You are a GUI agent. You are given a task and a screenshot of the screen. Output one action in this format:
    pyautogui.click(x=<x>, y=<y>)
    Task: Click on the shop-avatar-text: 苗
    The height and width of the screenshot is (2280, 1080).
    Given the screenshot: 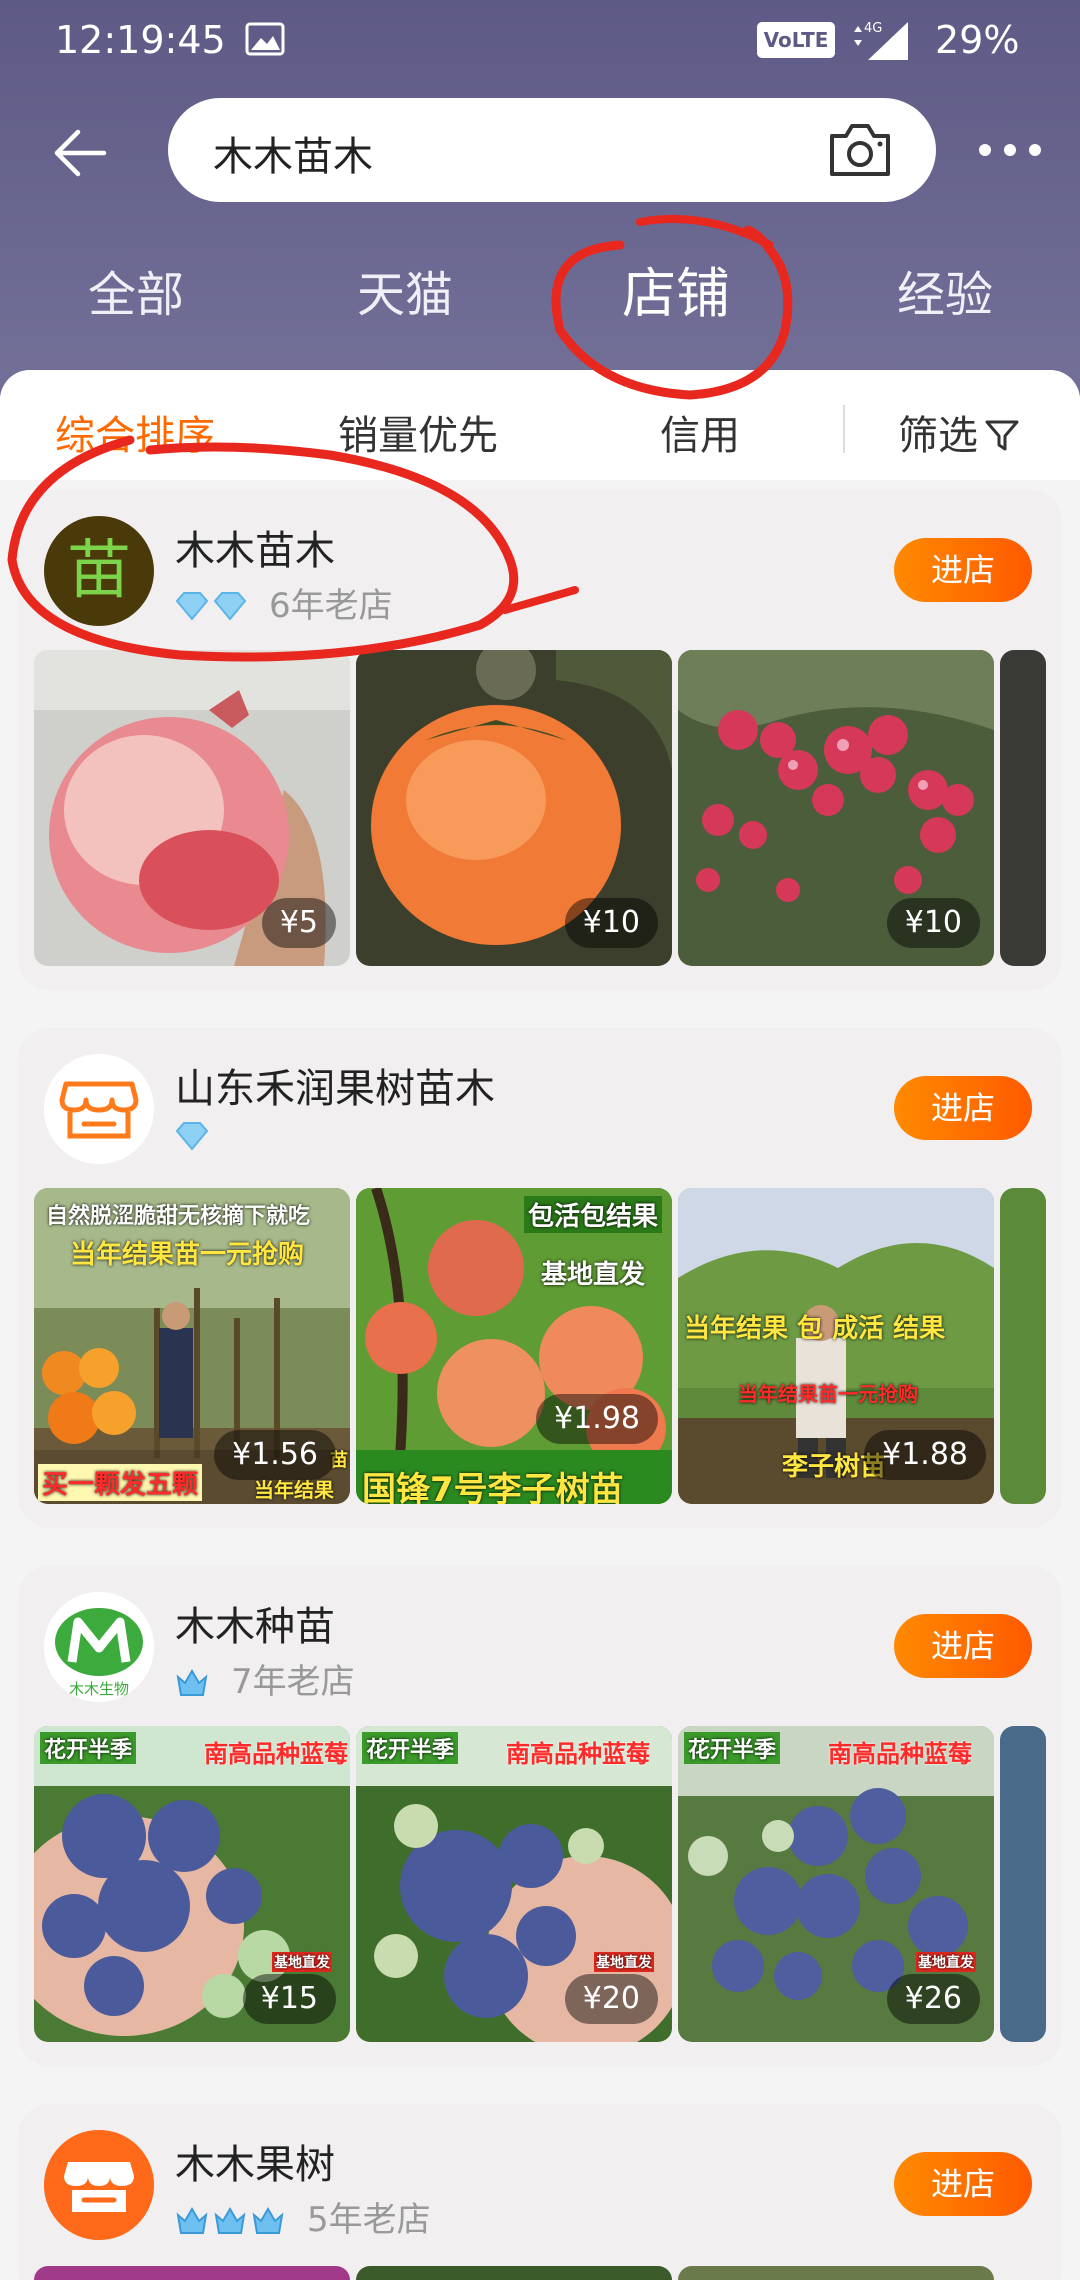 What is the action you would take?
    pyautogui.click(x=99, y=571)
    